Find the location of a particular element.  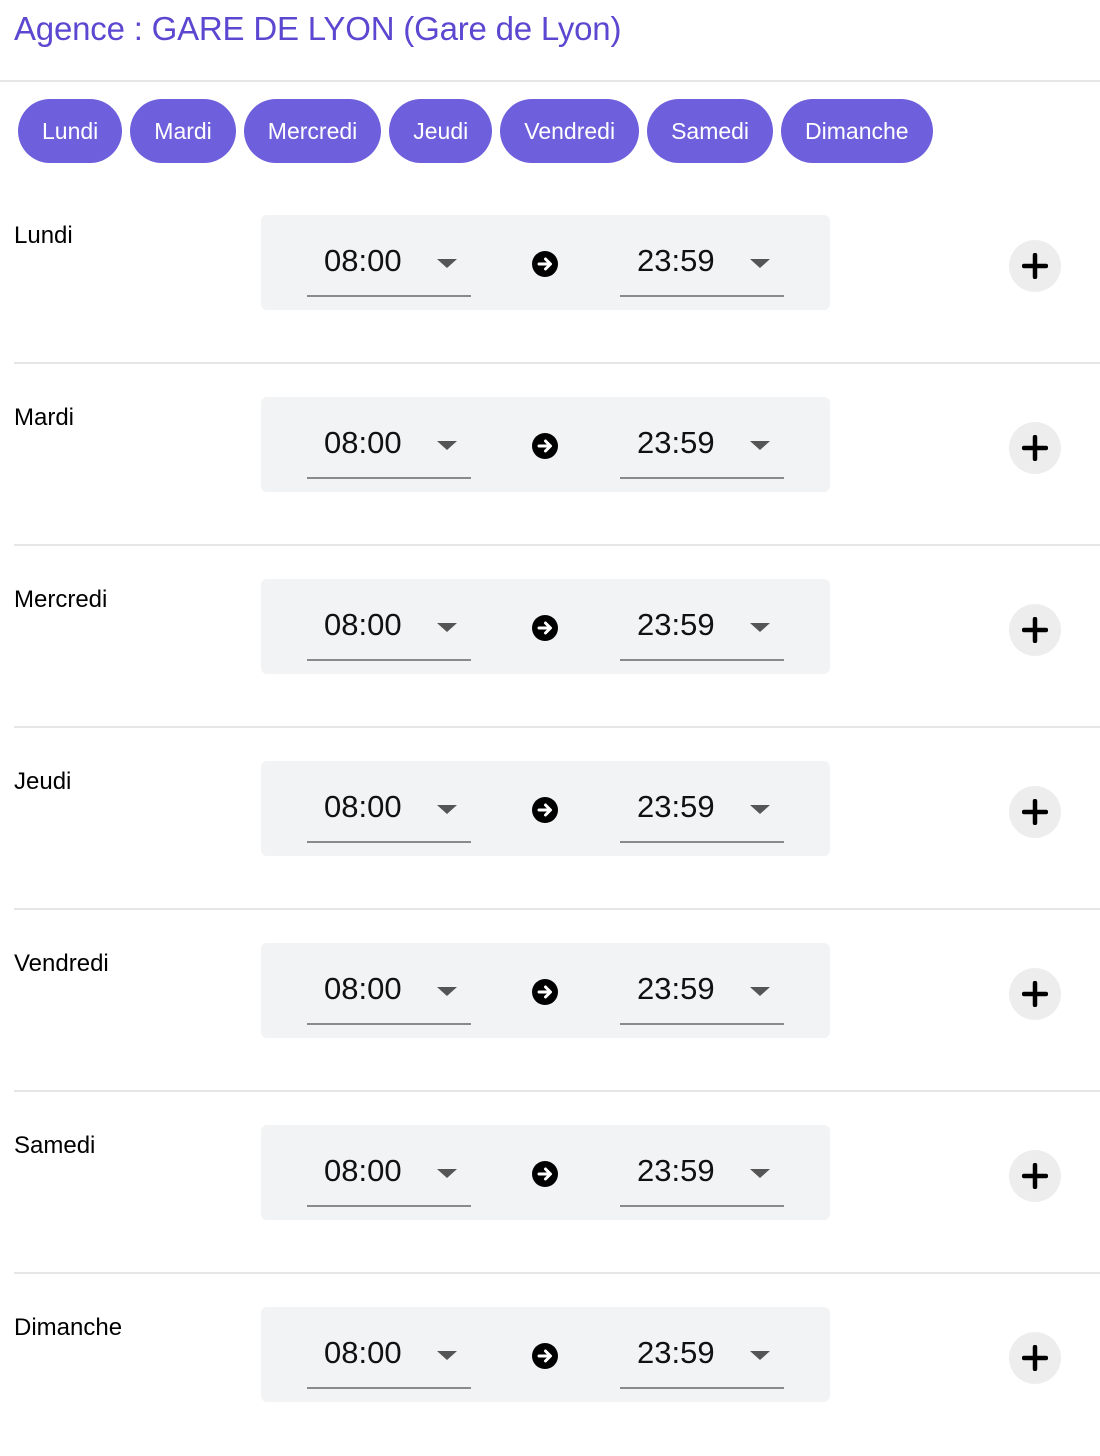

day-label: Dimanche is located at coordinates (68, 1327).